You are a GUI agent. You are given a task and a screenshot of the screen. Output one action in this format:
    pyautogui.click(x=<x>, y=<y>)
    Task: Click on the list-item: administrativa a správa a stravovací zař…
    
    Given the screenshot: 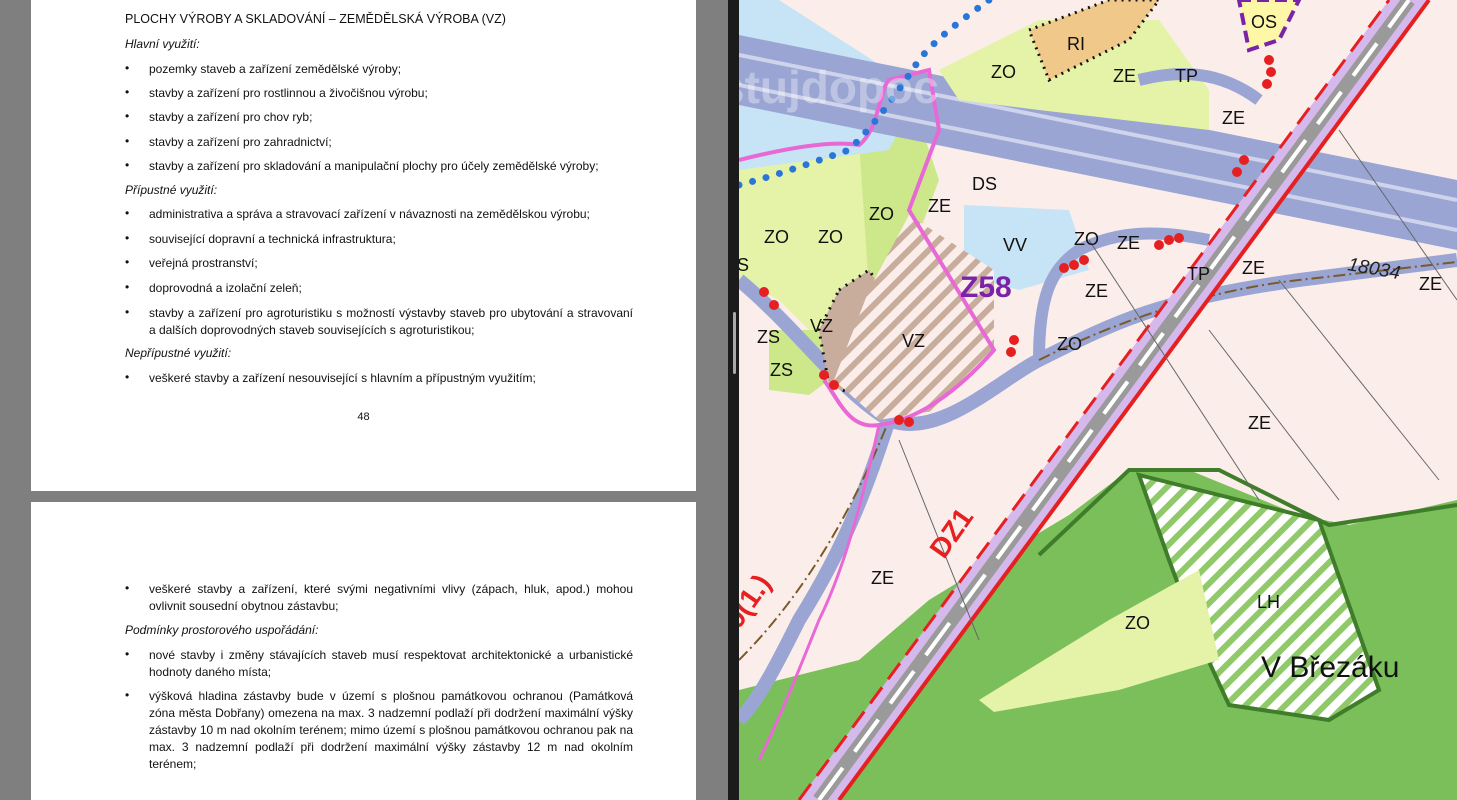 What is the action you would take?
    pyautogui.click(x=369, y=214)
    